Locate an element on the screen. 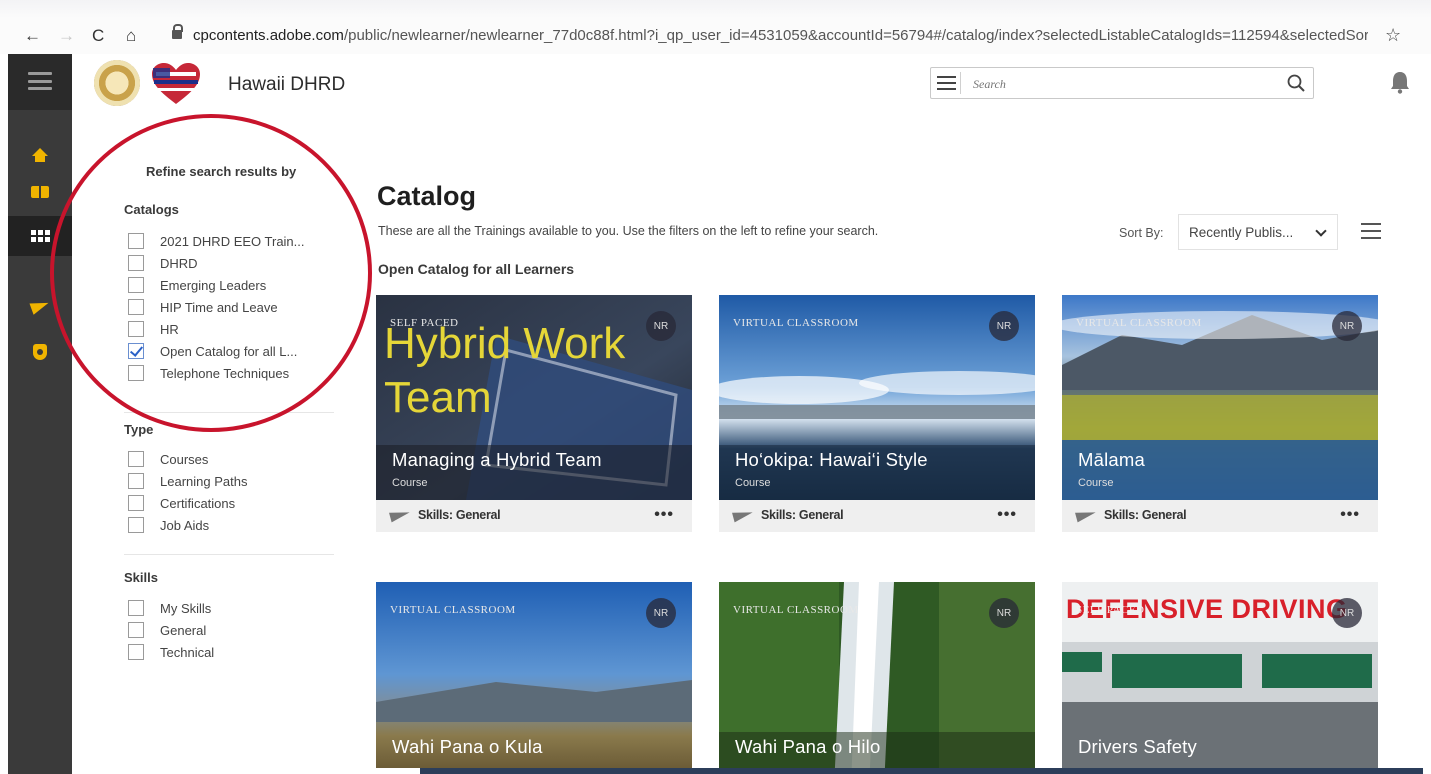 This screenshot has width=1431, height=774. card-title: Mālama is located at coordinates (1111, 459).